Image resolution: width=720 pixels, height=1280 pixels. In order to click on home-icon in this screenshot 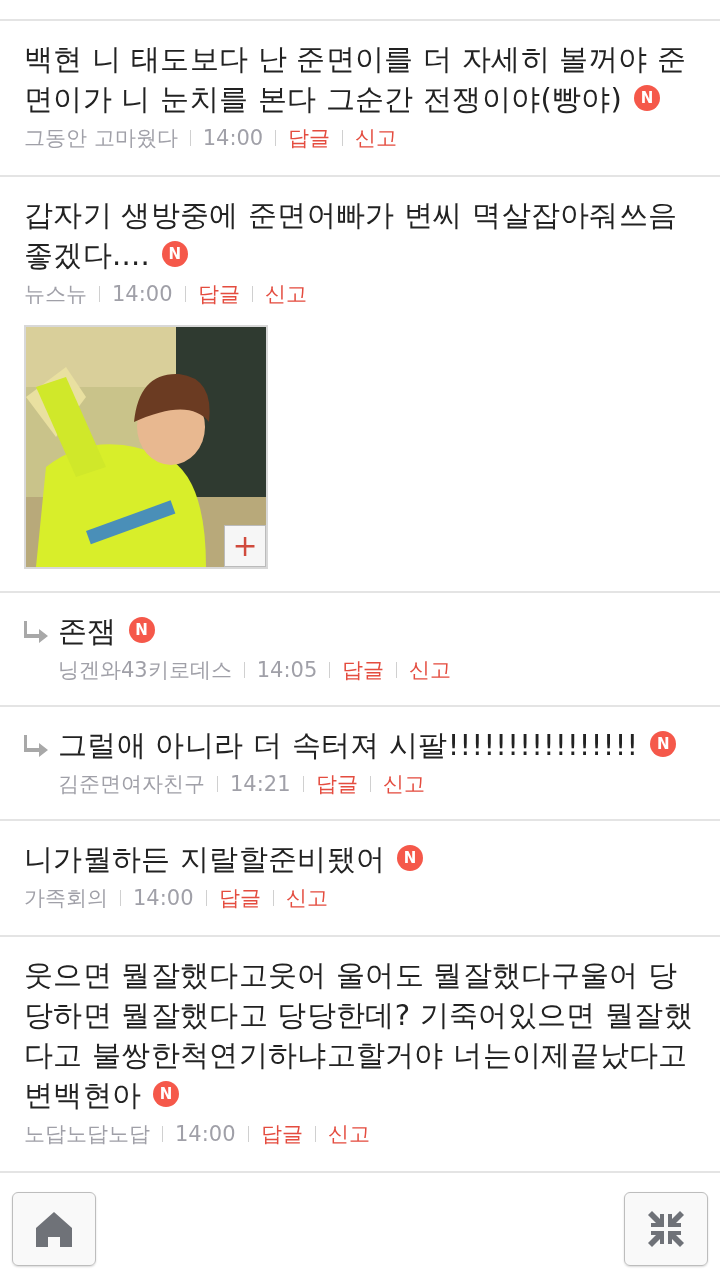, I will do `click(54, 1229)`.